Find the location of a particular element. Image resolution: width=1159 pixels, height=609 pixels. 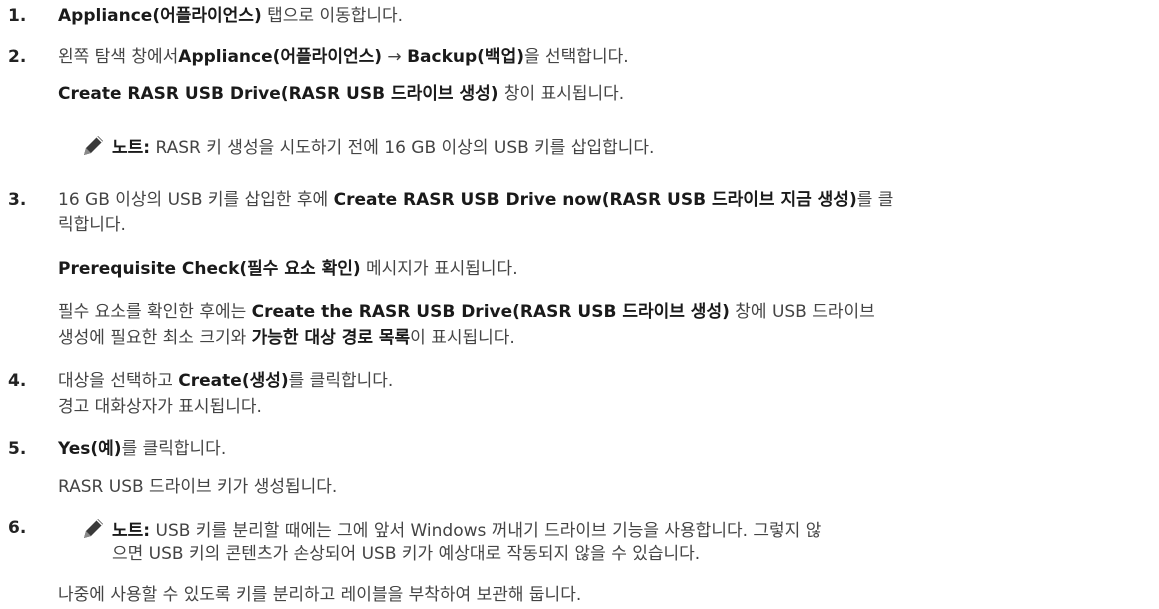

step-4-text: 대상을 선택하고 Create(생성)를 클릭합니다. is located at coordinates (225, 381).